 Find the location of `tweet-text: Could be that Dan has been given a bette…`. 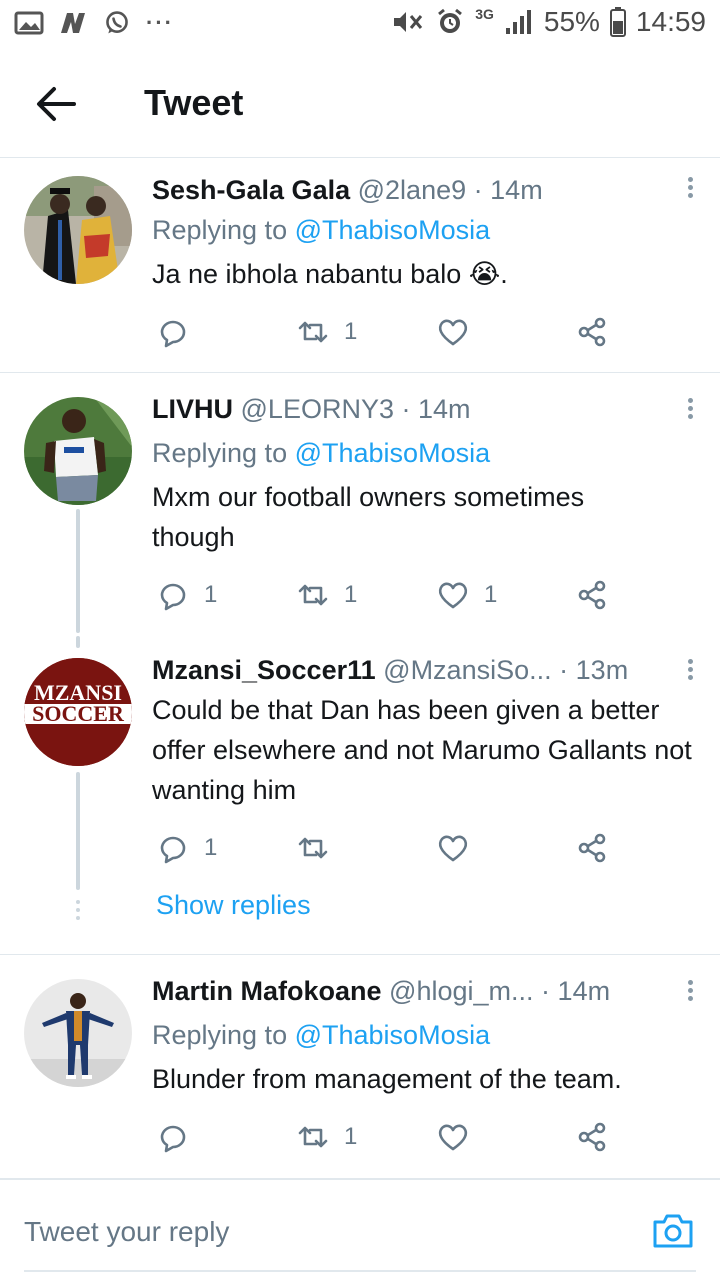

tweet-text: Could be that Dan has been given a bette… is located at coordinates (422, 750).